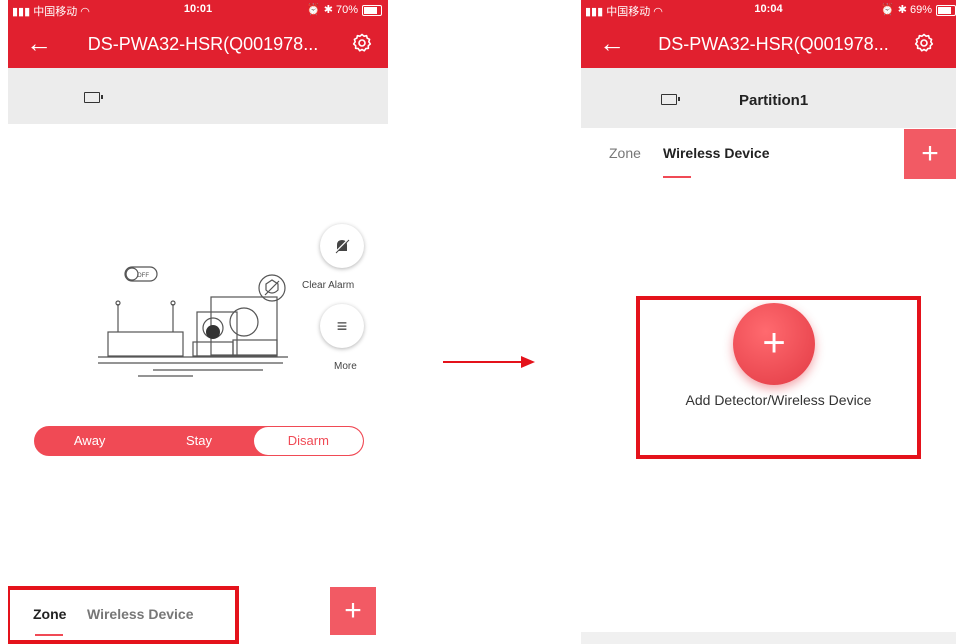  What do you see at coordinates (774, 100) in the screenshot?
I see `partition-name: Partition1` at bounding box center [774, 100].